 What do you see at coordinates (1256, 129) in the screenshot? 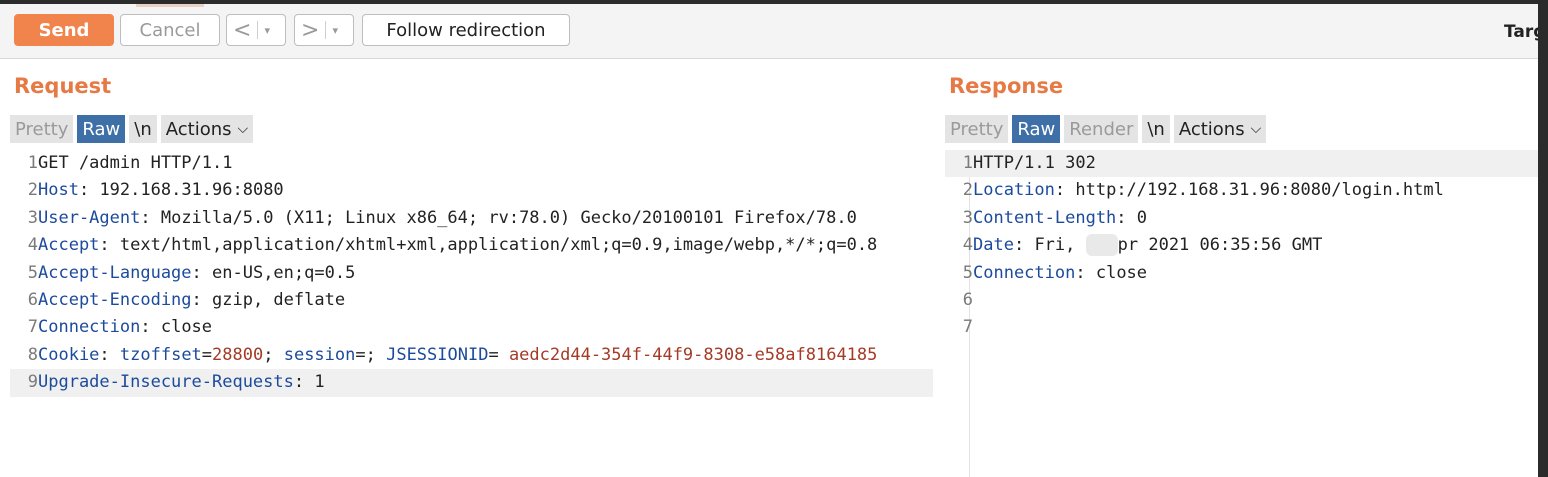
I see `chevron-down-icon: ⌵` at bounding box center [1256, 129].